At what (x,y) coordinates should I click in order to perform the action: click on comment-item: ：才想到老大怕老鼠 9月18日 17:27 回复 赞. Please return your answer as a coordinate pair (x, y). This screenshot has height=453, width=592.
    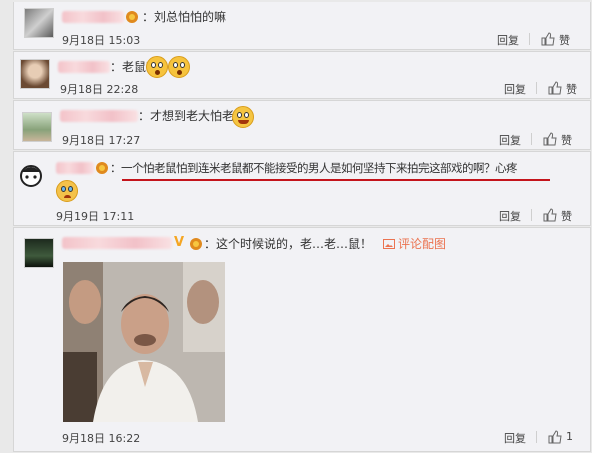
    Looking at the image, I should click on (302, 125).